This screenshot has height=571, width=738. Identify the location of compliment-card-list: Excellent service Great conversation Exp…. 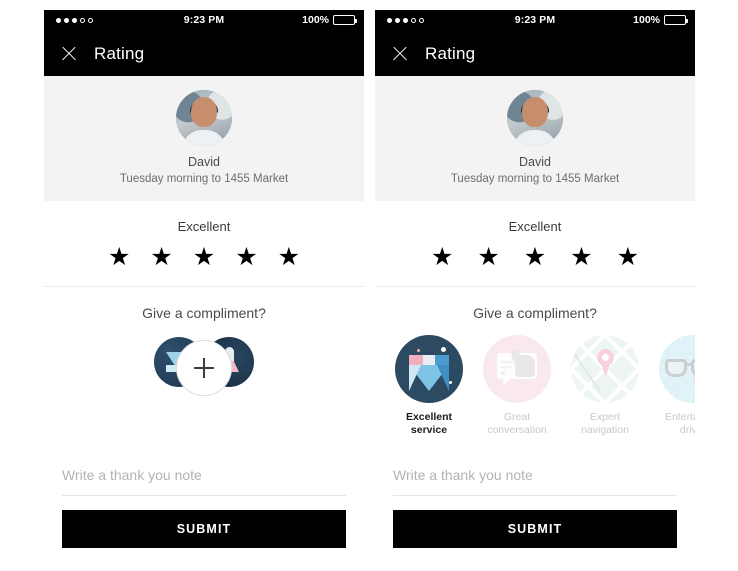
(535, 386).